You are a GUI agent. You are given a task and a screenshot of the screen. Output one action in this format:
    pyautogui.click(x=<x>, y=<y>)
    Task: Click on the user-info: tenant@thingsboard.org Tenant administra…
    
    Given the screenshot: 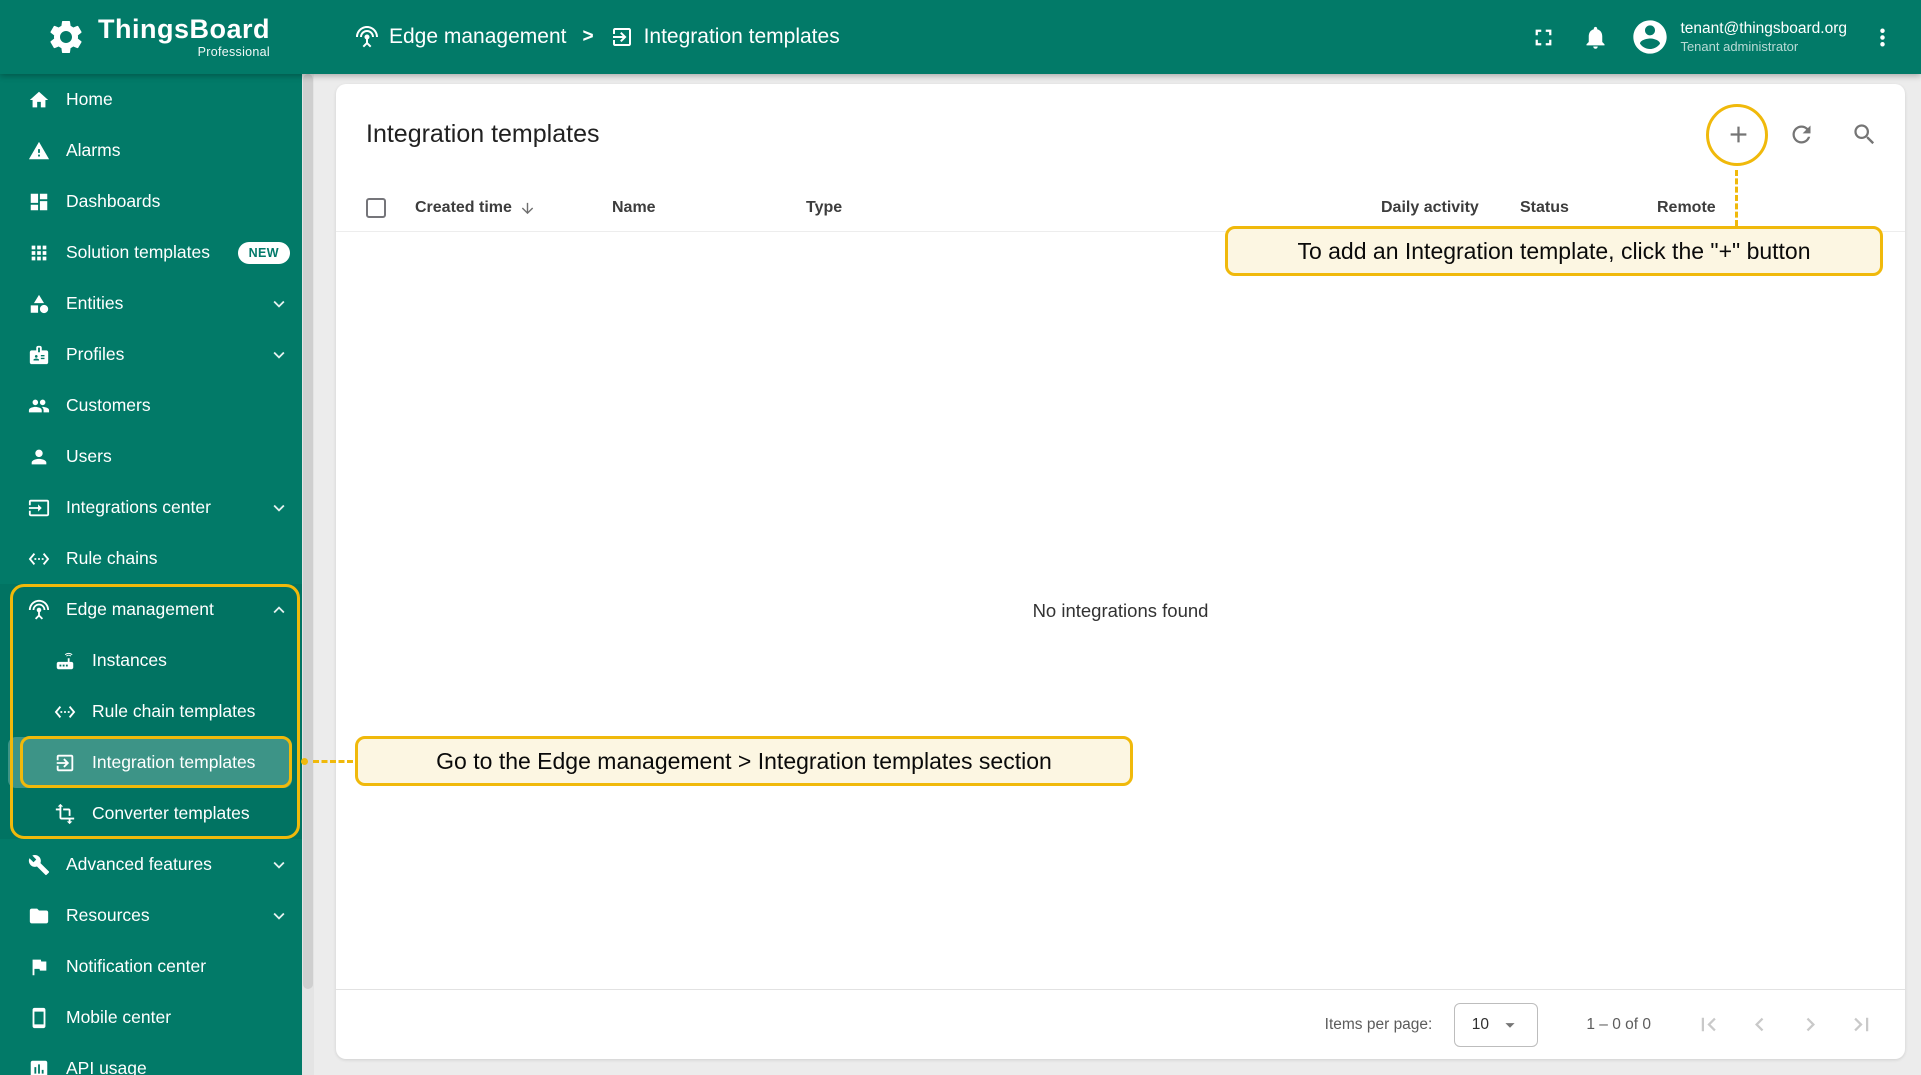 What is the action you would take?
    pyautogui.click(x=1763, y=37)
    